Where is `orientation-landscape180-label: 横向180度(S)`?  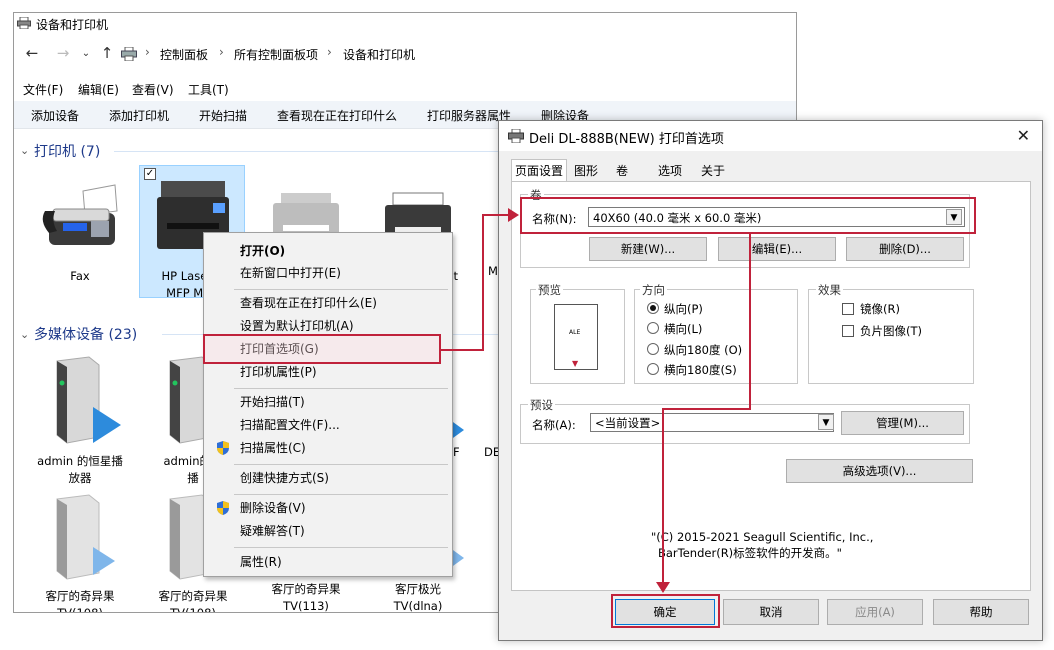
orientation-landscape180-label: 横向180度(S) is located at coordinates (700, 370).